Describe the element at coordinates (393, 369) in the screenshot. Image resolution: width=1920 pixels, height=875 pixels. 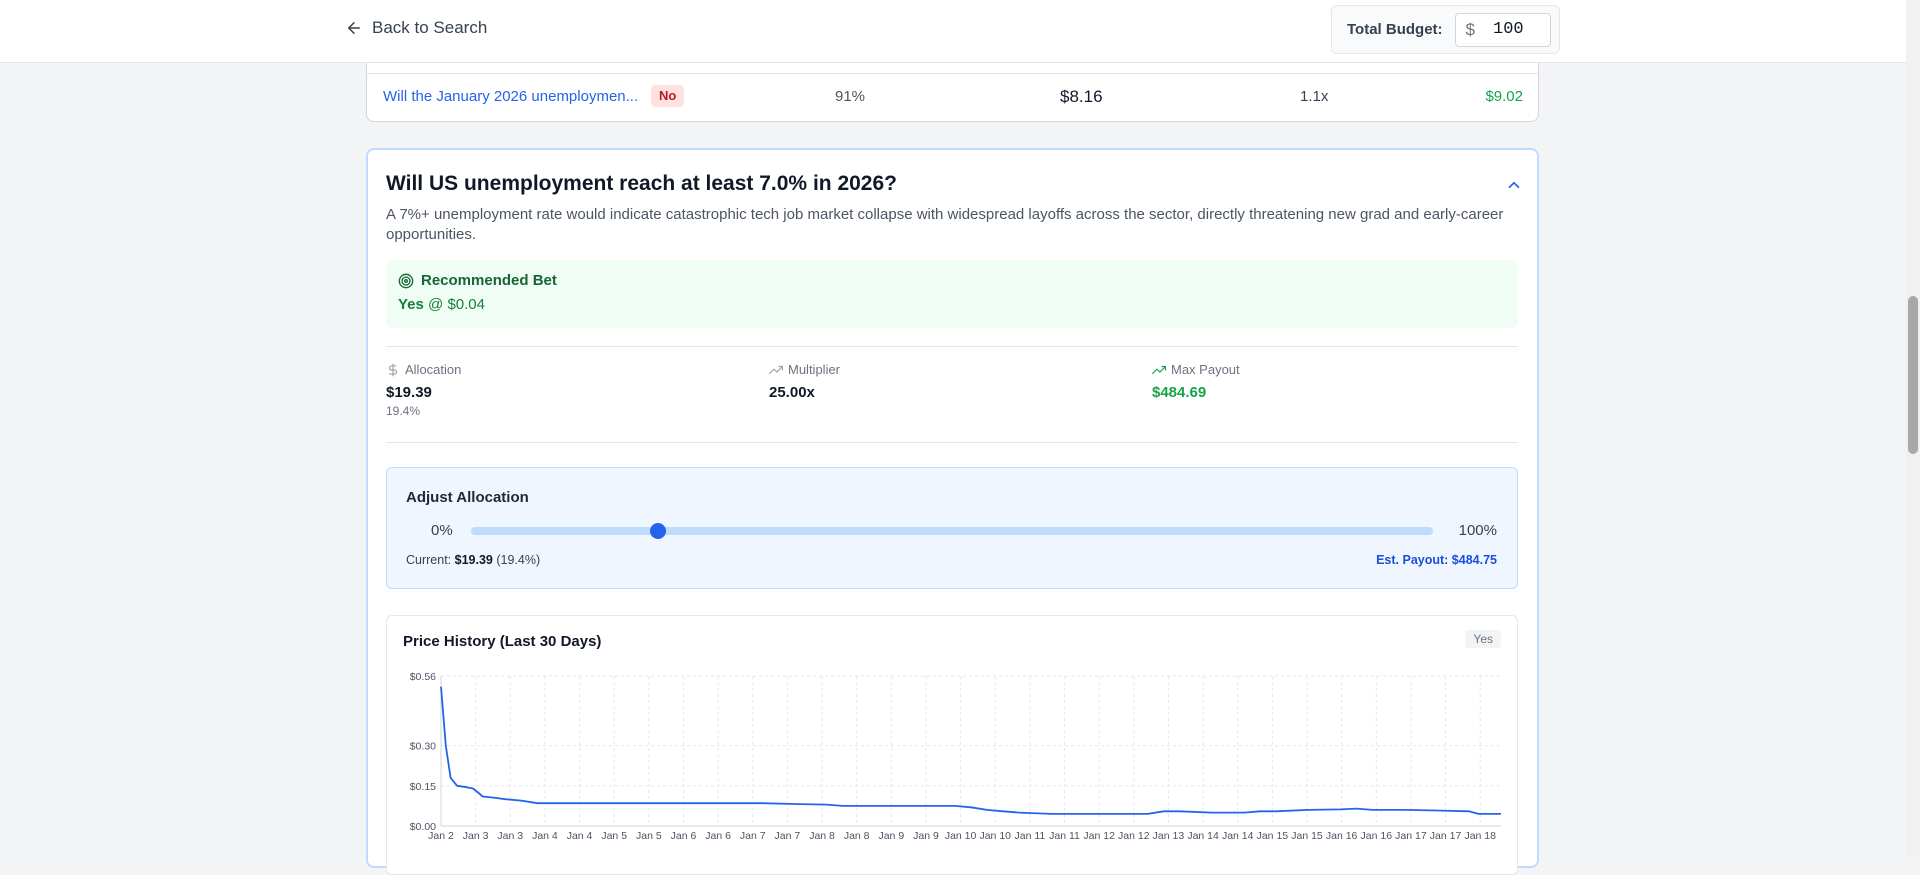
I see `dollar-icon` at that location.